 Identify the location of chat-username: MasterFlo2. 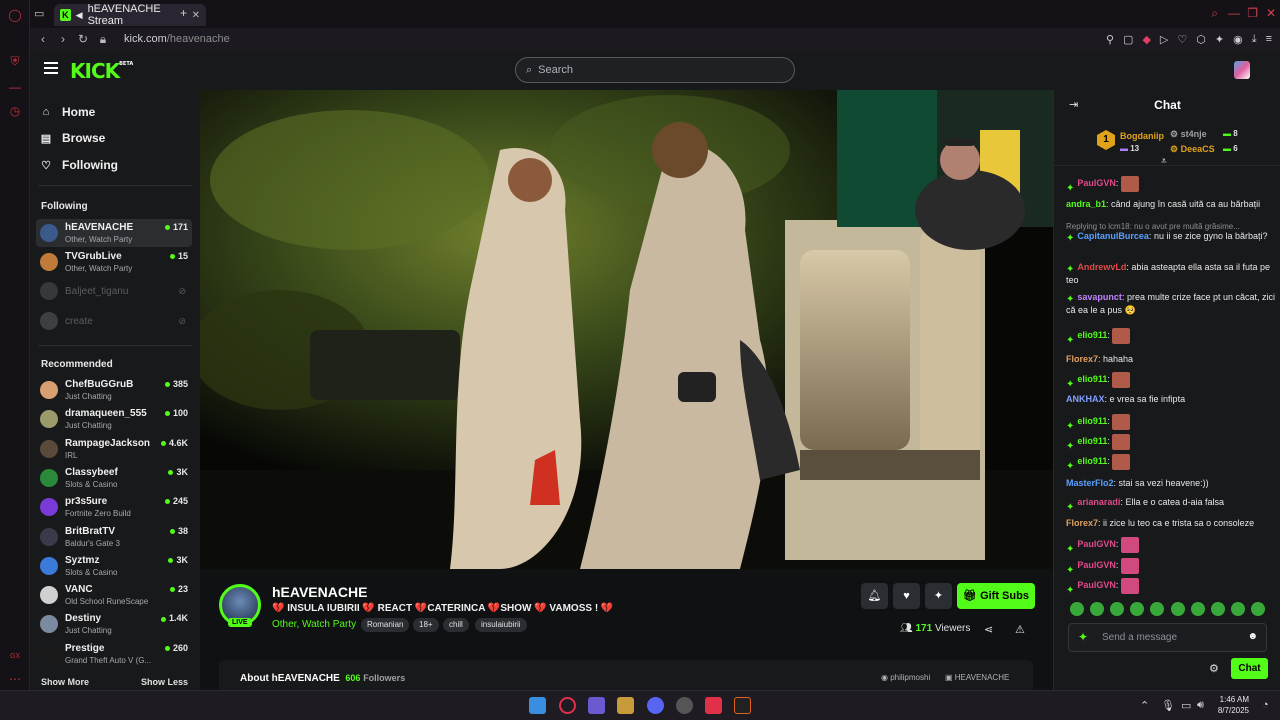
(1090, 483).